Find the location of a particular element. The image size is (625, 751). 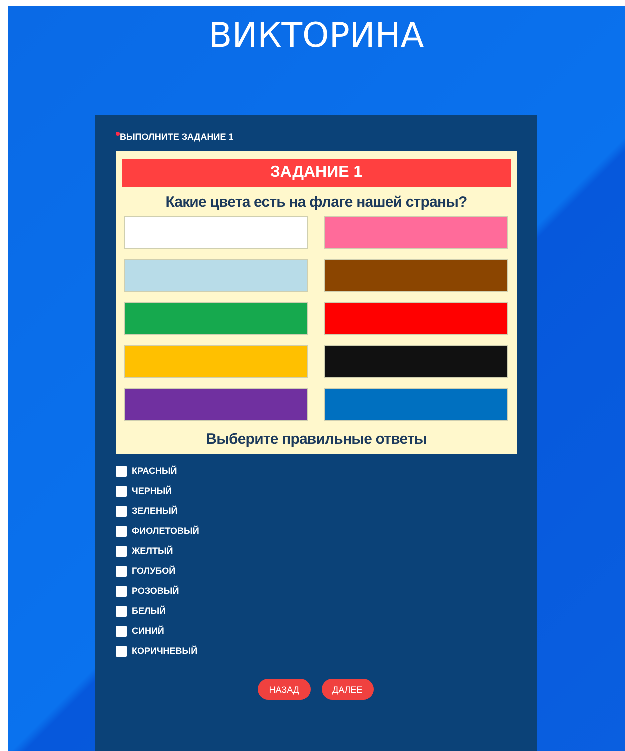

option-label: КРАСНЫЙ is located at coordinates (155, 471).